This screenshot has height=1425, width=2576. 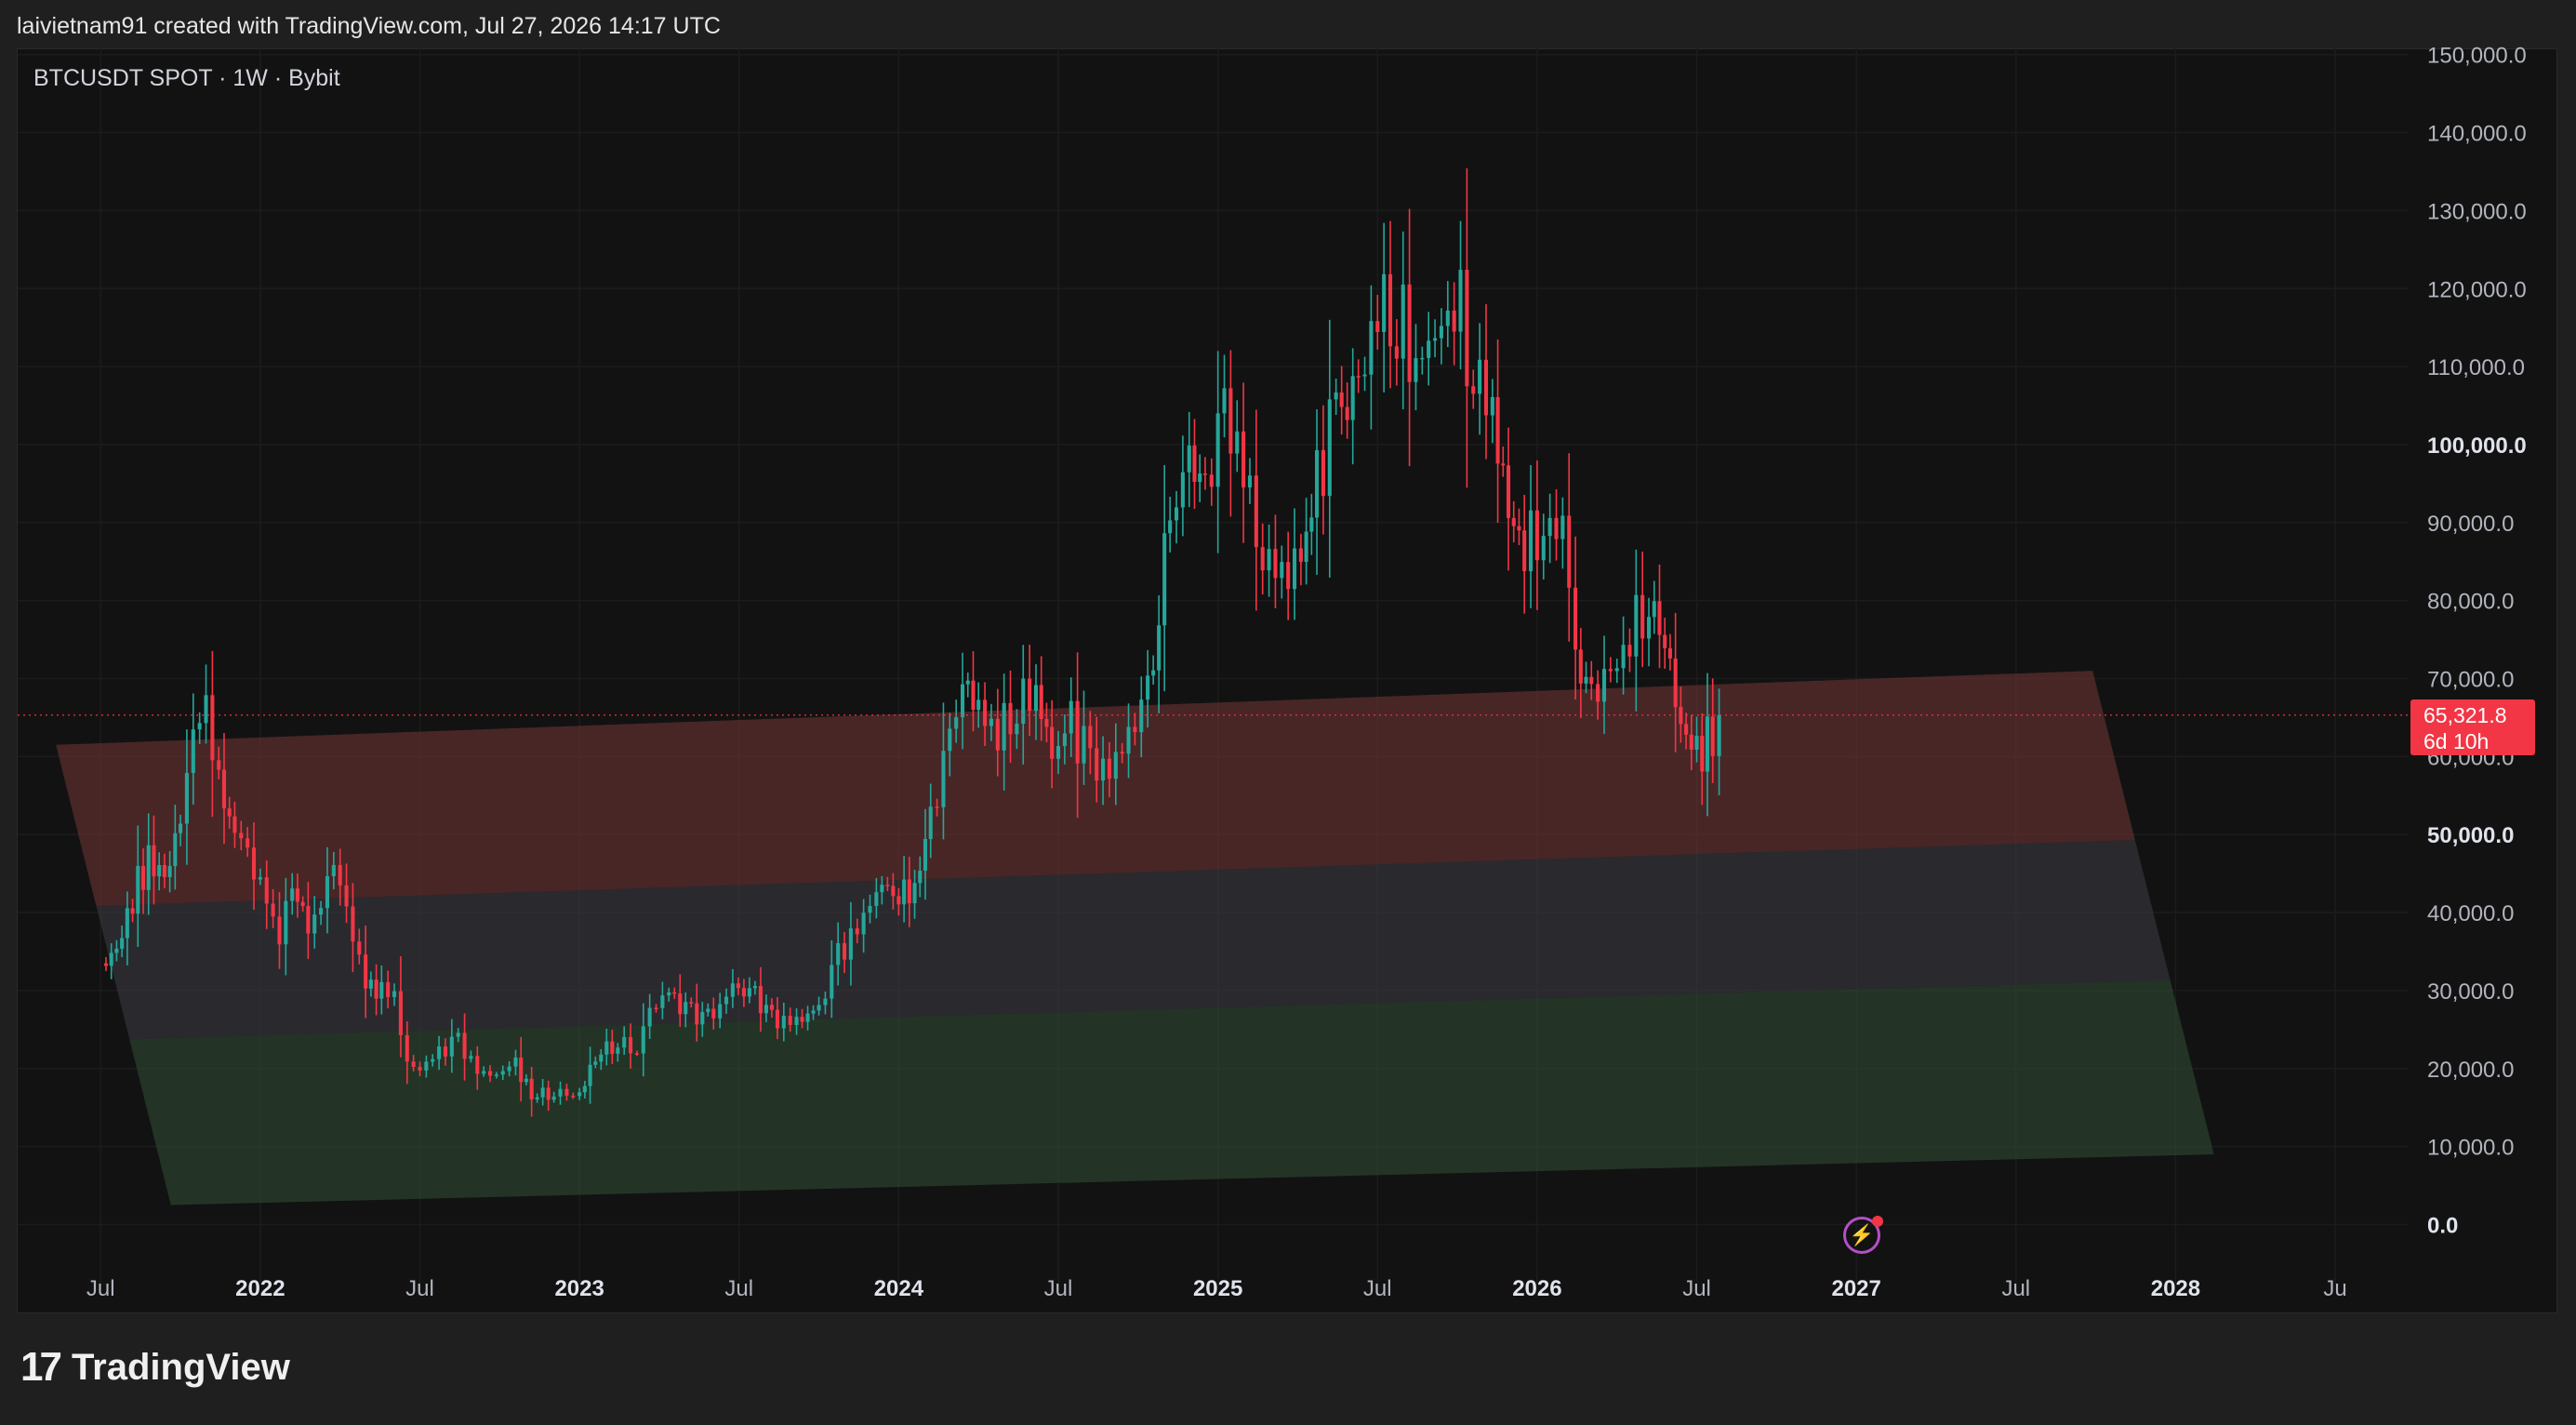 I want to click on price-axis-label: 50,000.0, so click(x=2470, y=835).